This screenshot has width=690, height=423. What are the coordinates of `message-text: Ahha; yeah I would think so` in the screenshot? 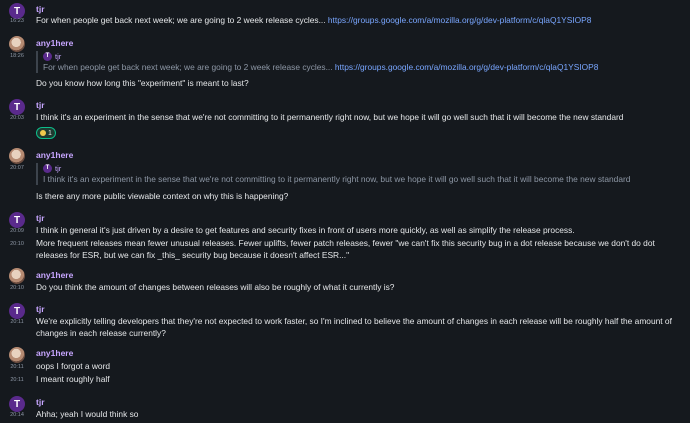 It's located at (87, 414).